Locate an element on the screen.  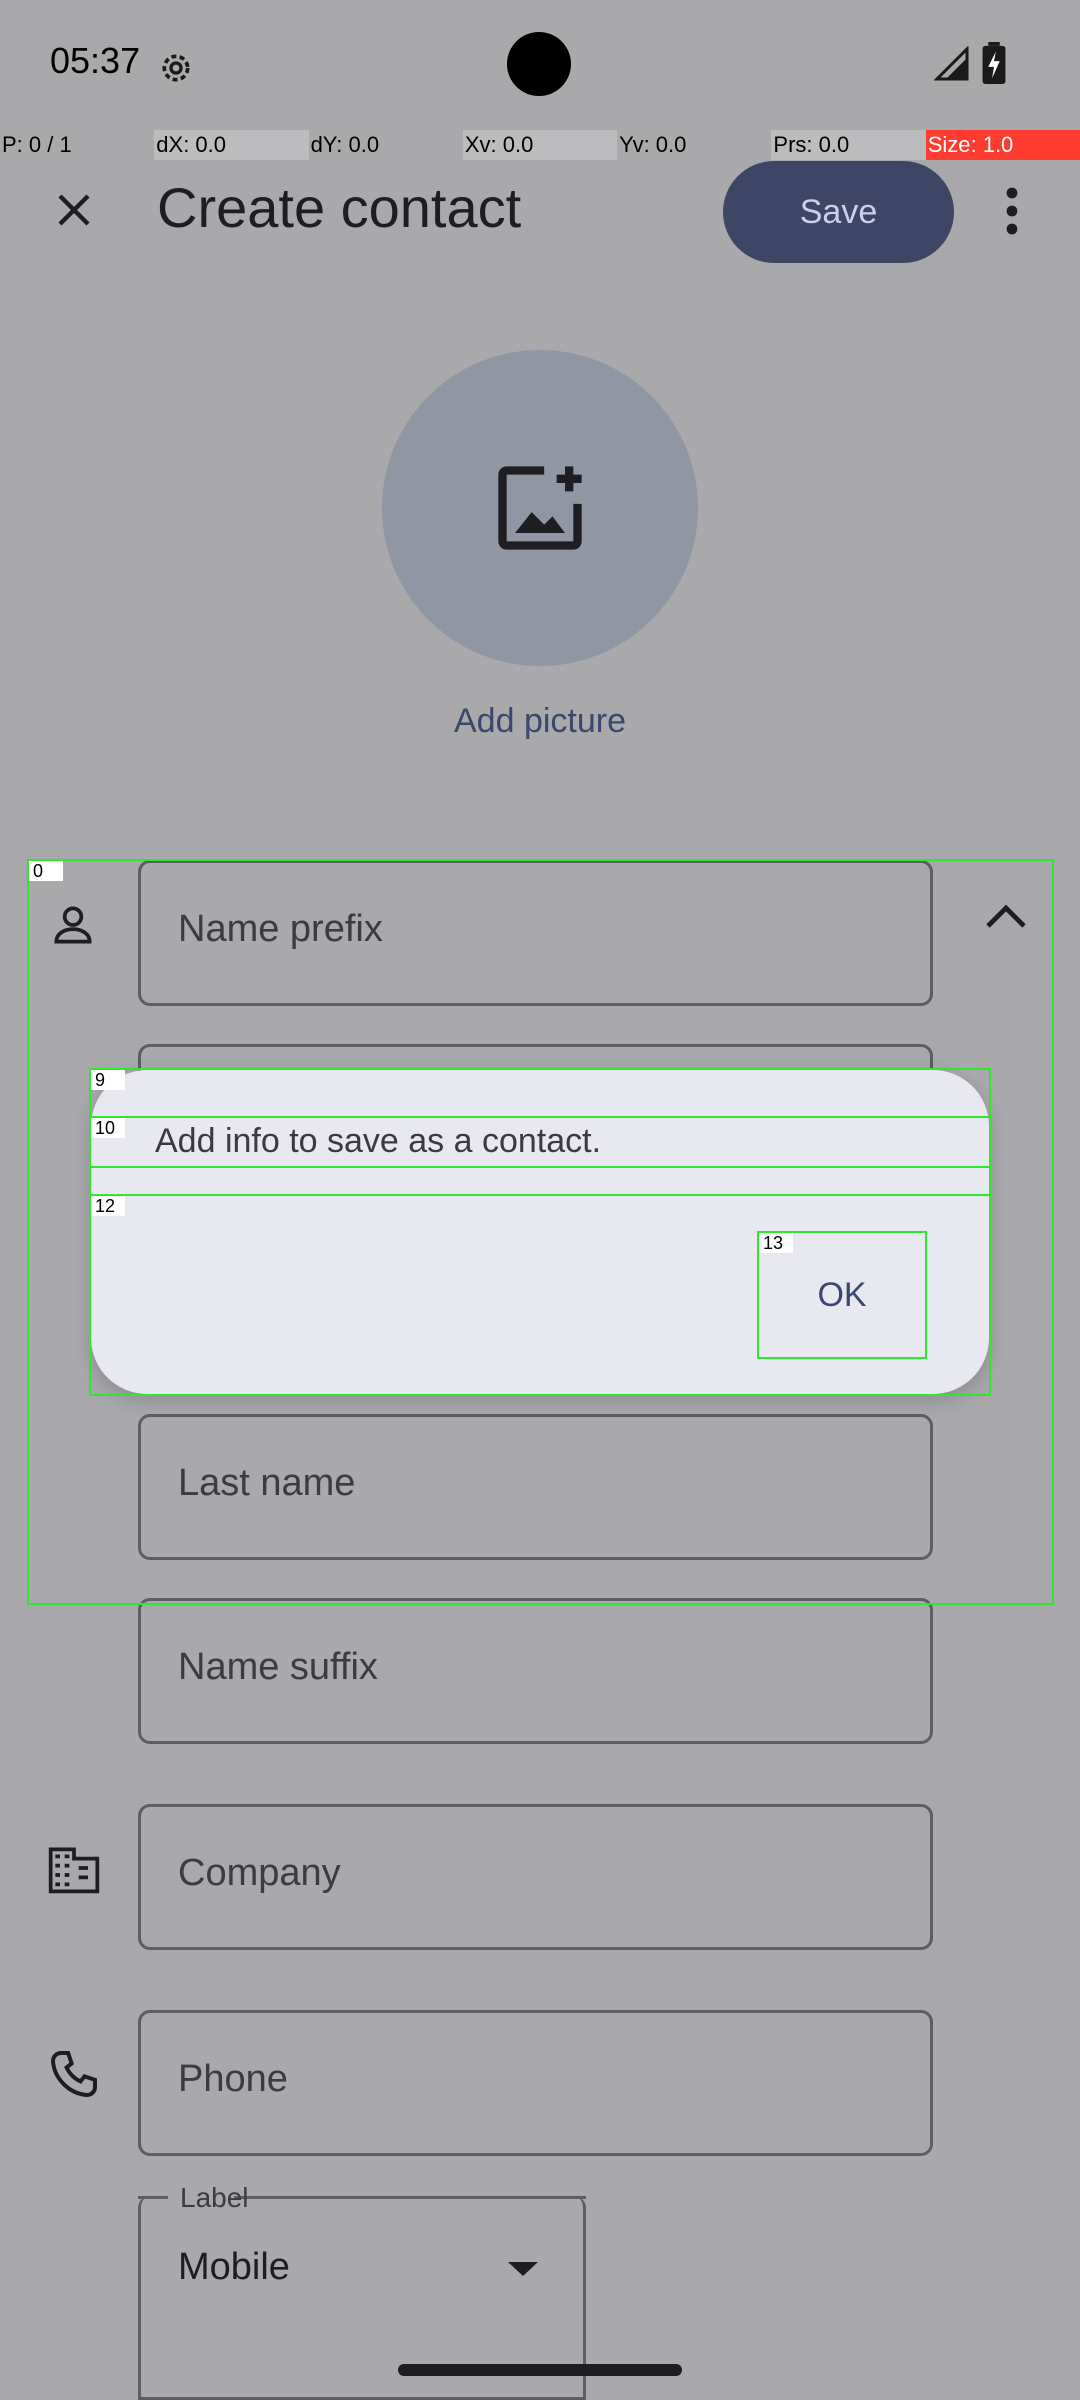
phone-icon is located at coordinates (74, 2074).